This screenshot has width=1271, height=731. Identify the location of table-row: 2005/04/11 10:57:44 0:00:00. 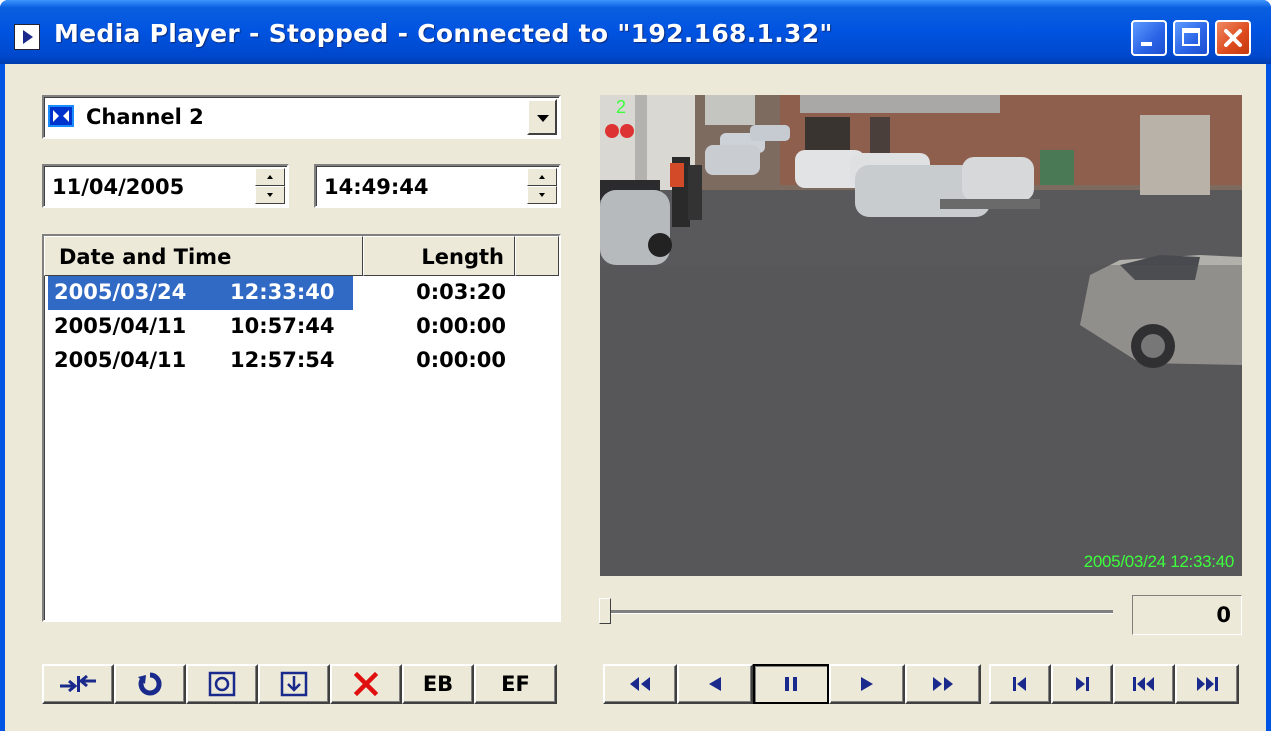
(301, 327).